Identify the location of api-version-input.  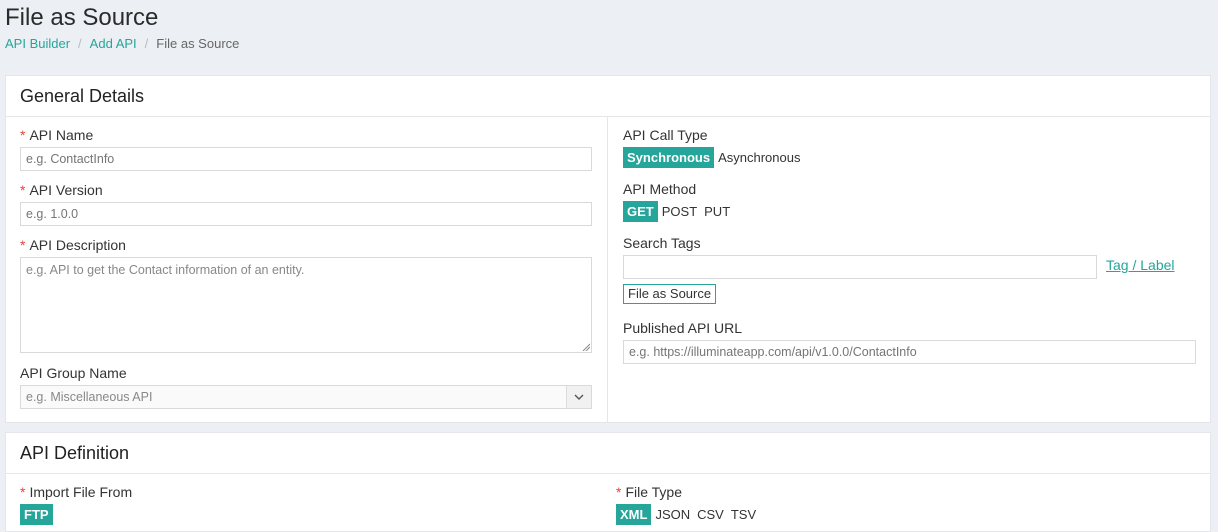
(306, 214).